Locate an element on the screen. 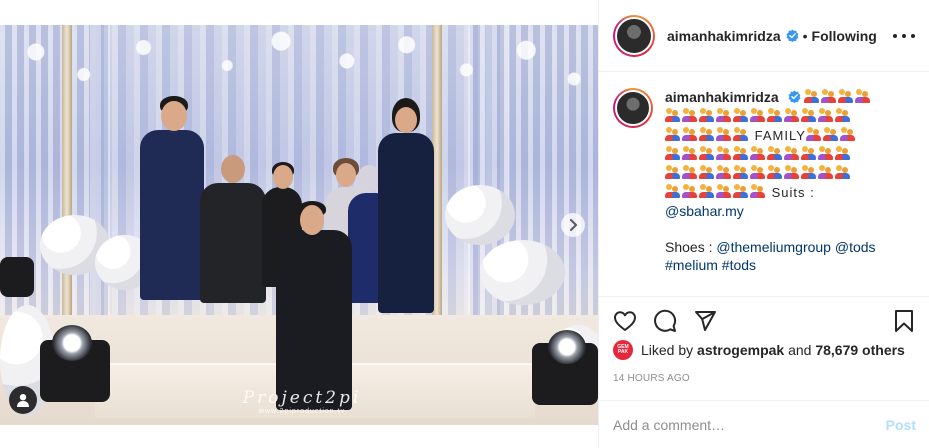 Image resolution: width=929 pixels, height=448 pixels. post-actions is located at coordinates (764, 320).